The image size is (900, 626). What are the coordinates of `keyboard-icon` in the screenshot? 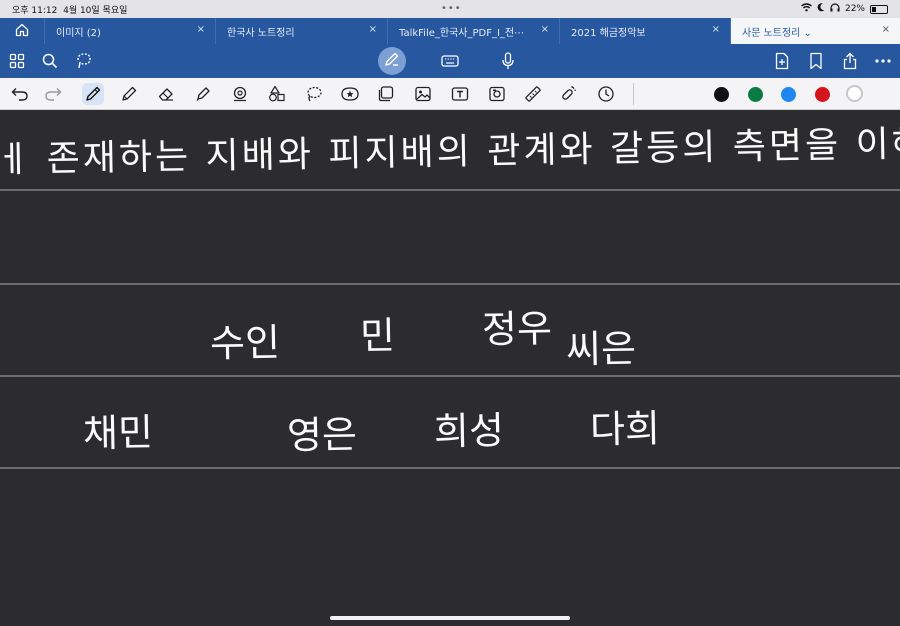 It's located at (450, 61).